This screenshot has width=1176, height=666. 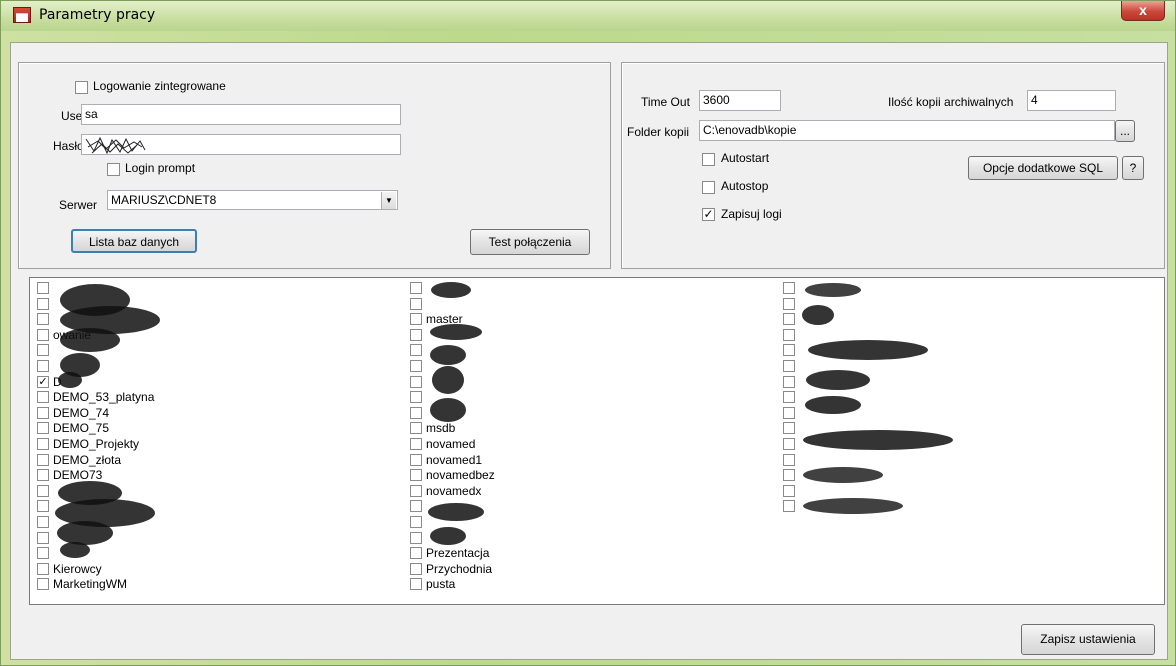 What do you see at coordinates (187, 445) in the screenshot?
I see `database-list-item: DEMO_Projekty` at bounding box center [187, 445].